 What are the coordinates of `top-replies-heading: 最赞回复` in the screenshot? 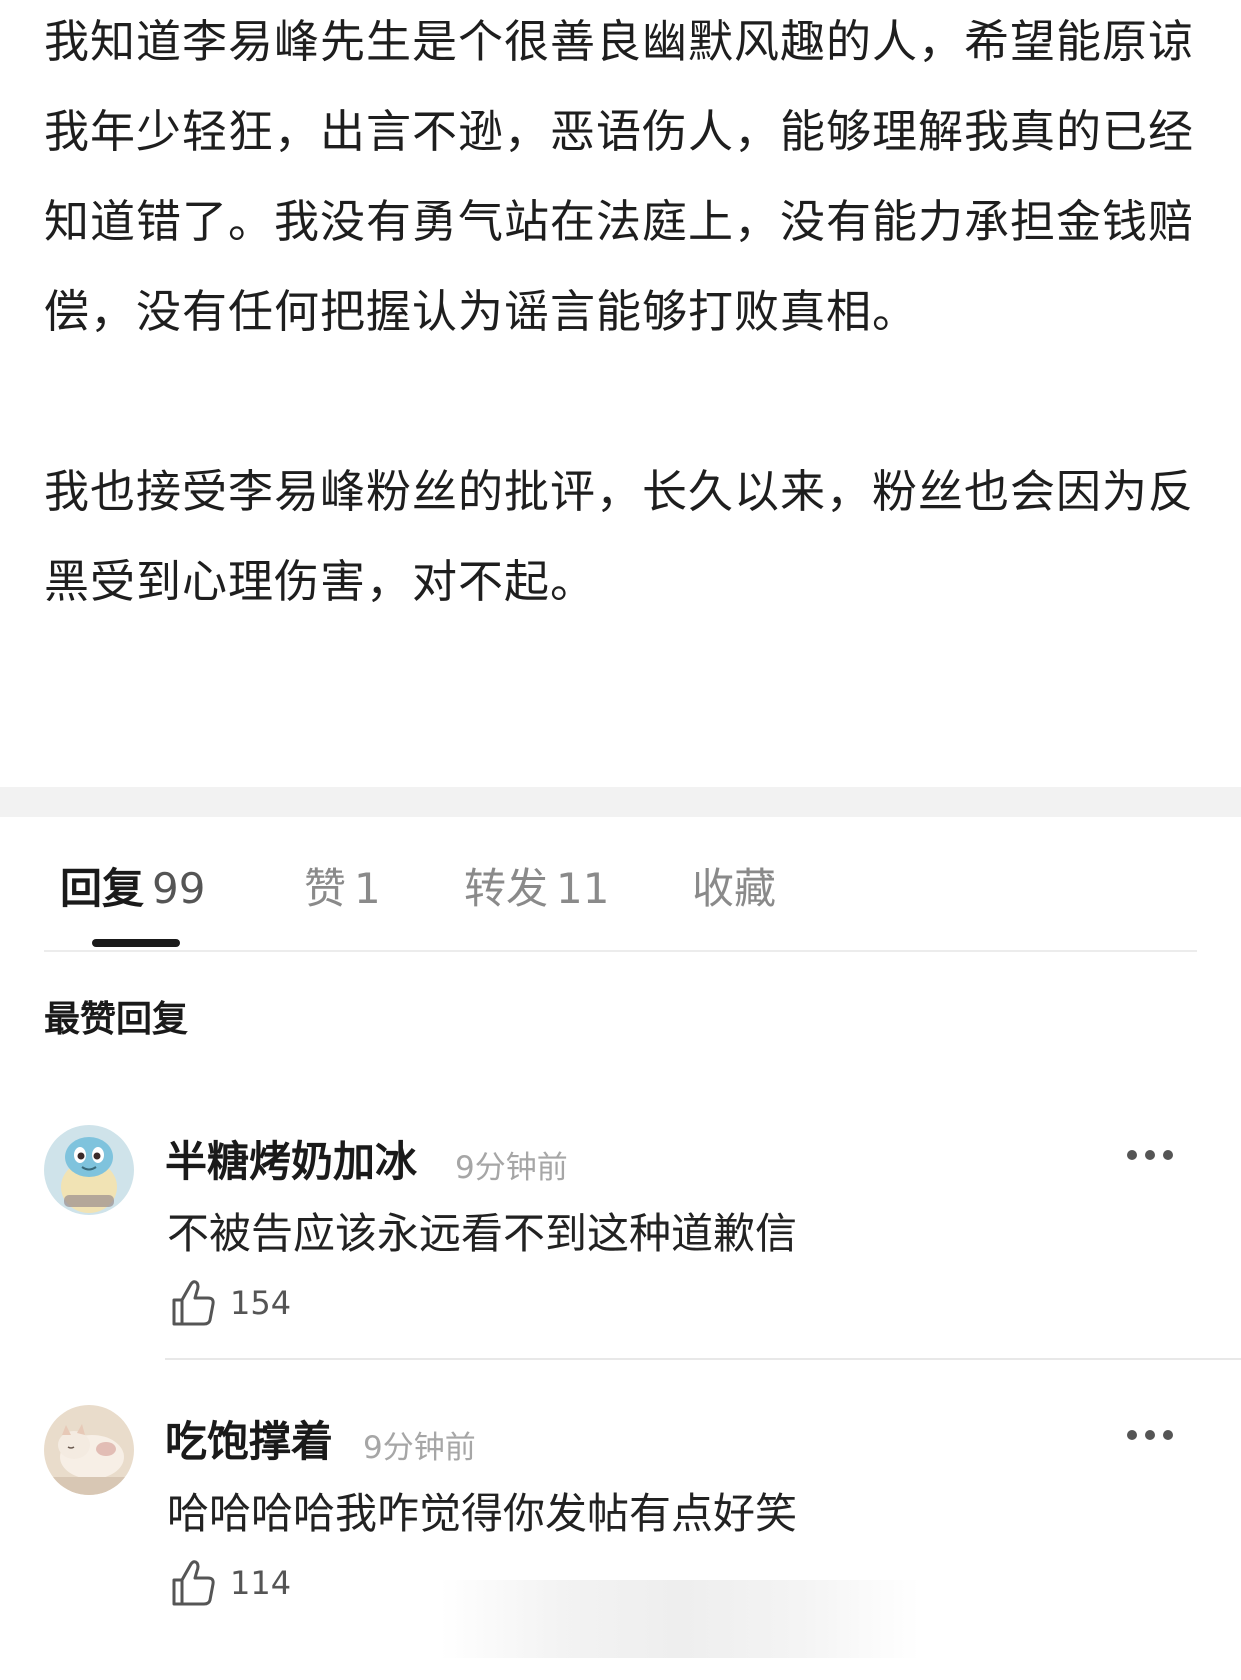 It's located at (116, 1019).